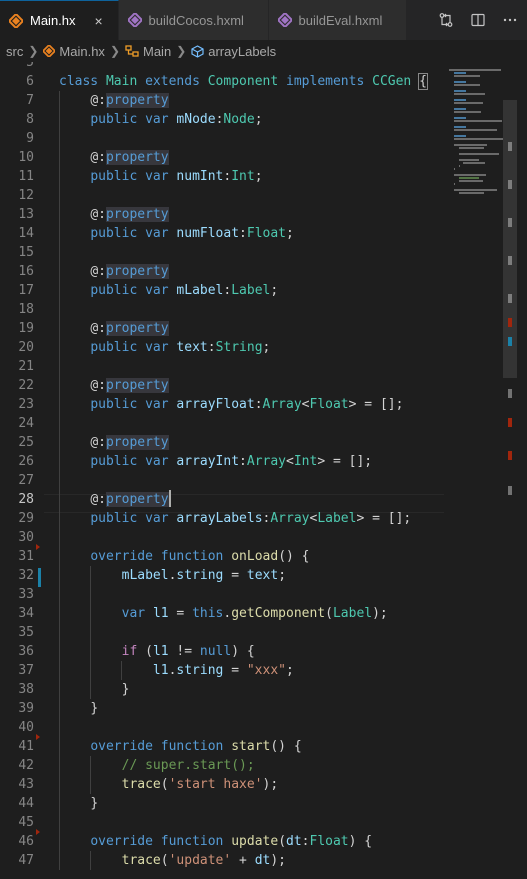 The width and height of the screenshot is (527, 879). Describe the element at coordinates (254, 613) in the screenshot. I see `code-line: var l1 = this.getComponent(Label);` at that location.